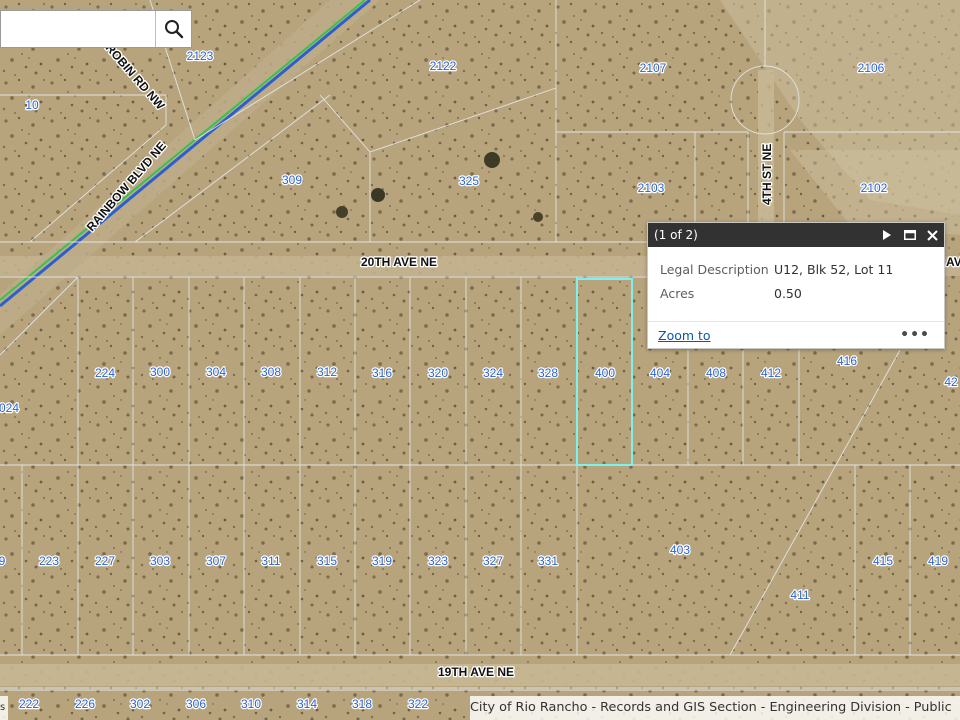 The width and height of the screenshot is (960, 720). What do you see at coordinates (251, 704) in the screenshot?
I see `parcel-label: 310` at bounding box center [251, 704].